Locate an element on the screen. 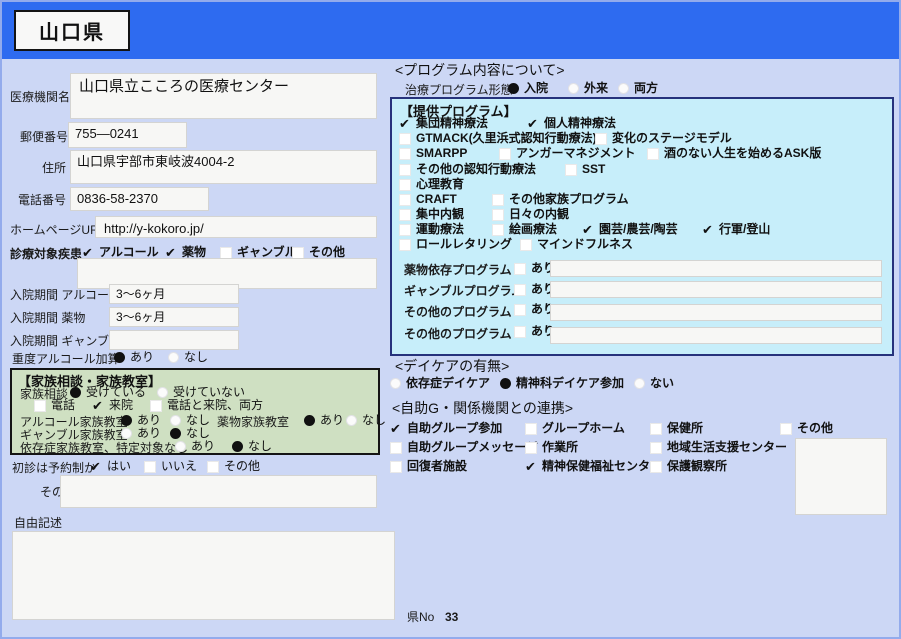 The height and width of the screenshot is (639, 901). family-consult-yes-option: 受けている is located at coordinates (108, 392).